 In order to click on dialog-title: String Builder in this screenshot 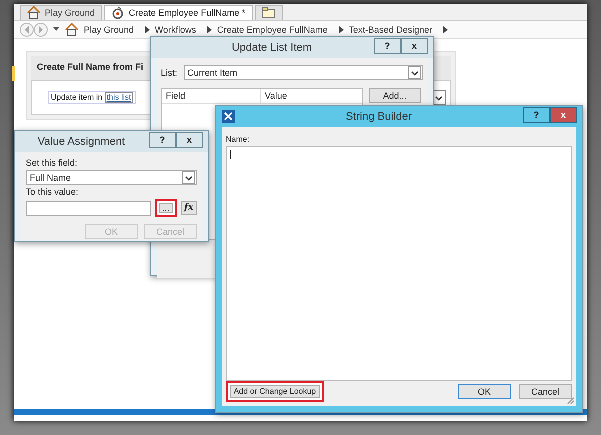, I will do `click(379, 116)`.